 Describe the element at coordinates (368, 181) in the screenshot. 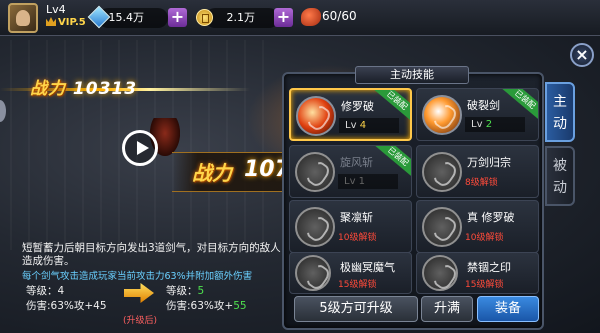

I see `skill-level: Lv 1` at that location.